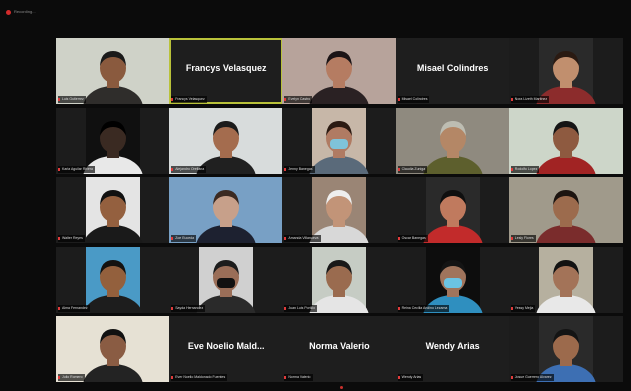 This screenshot has height=391, width=631. I want to click on participant-name: Amanda Villanueva, so click(303, 238).